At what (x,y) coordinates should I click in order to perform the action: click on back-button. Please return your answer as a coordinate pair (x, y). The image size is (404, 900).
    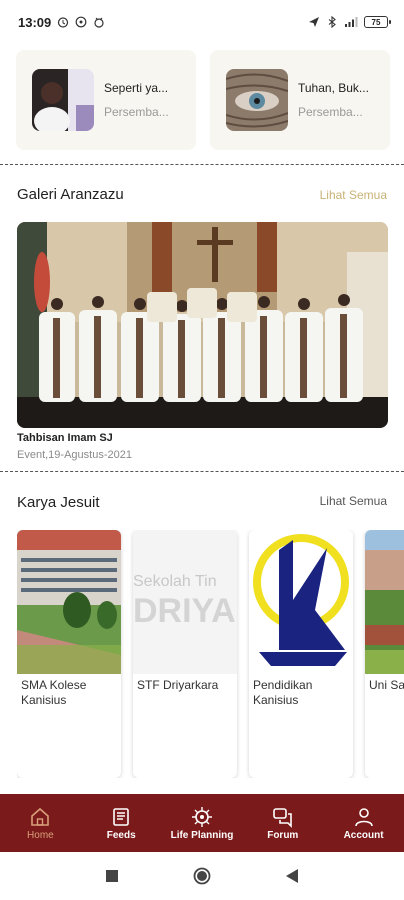
    Looking at the image, I should click on (292, 876).